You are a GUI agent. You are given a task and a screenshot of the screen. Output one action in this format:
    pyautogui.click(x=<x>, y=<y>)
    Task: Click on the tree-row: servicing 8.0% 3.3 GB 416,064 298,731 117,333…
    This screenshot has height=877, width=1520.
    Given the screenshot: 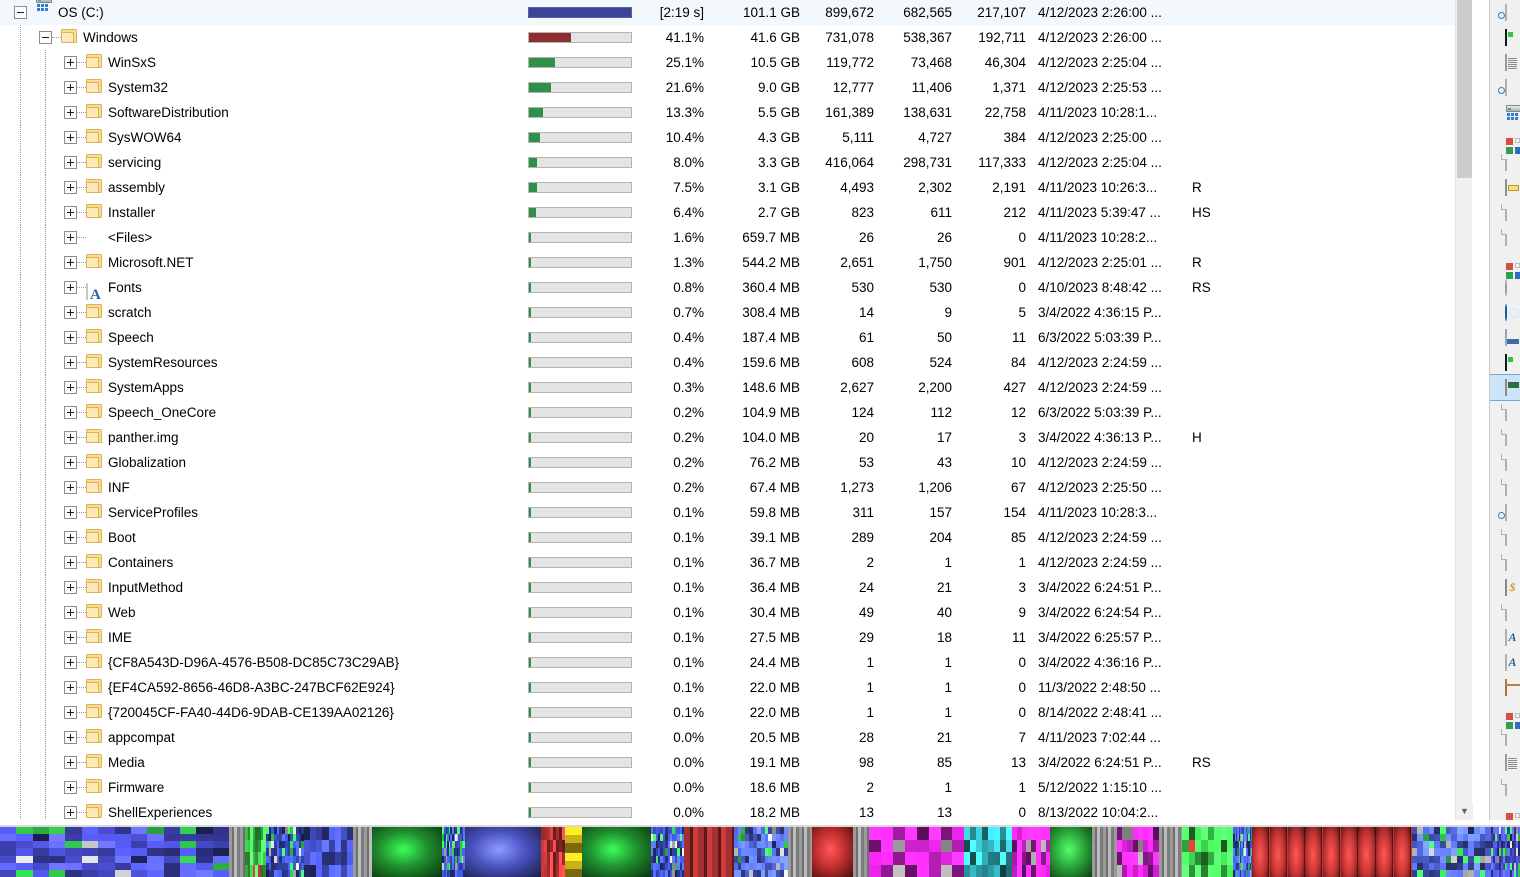 What is the action you would take?
    pyautogui.click(x=736, y=162)
    